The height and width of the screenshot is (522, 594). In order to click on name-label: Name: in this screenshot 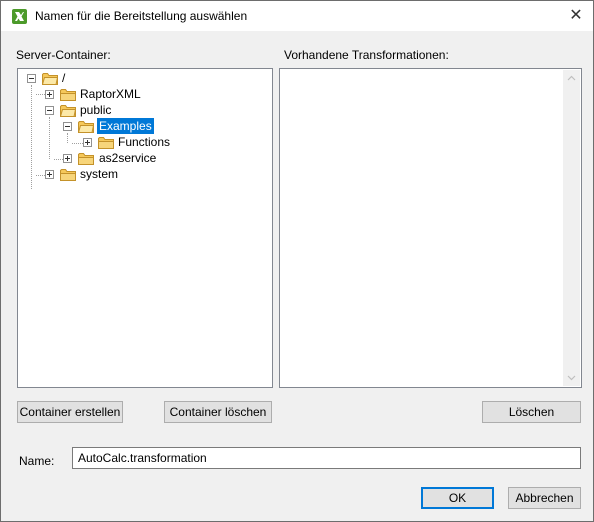, I will do `click(37, 461)`.